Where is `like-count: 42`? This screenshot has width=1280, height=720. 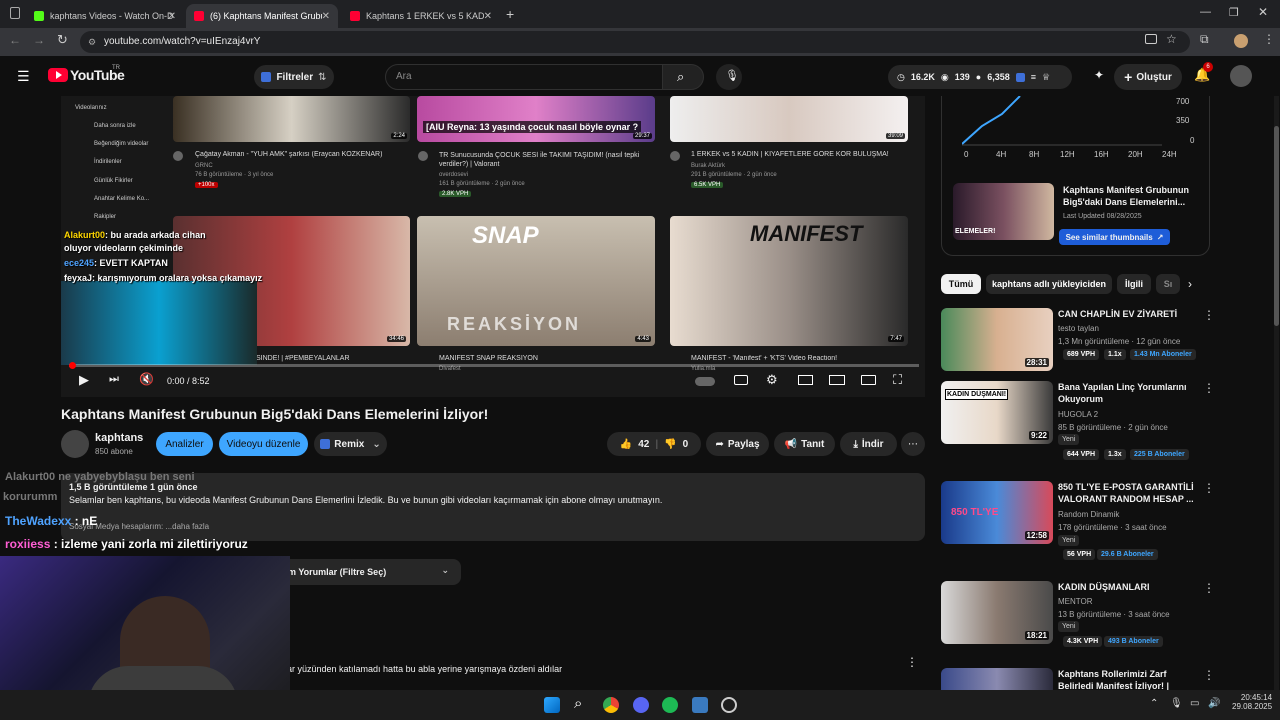
like-count: 42 is located at coordinates (643, 444).